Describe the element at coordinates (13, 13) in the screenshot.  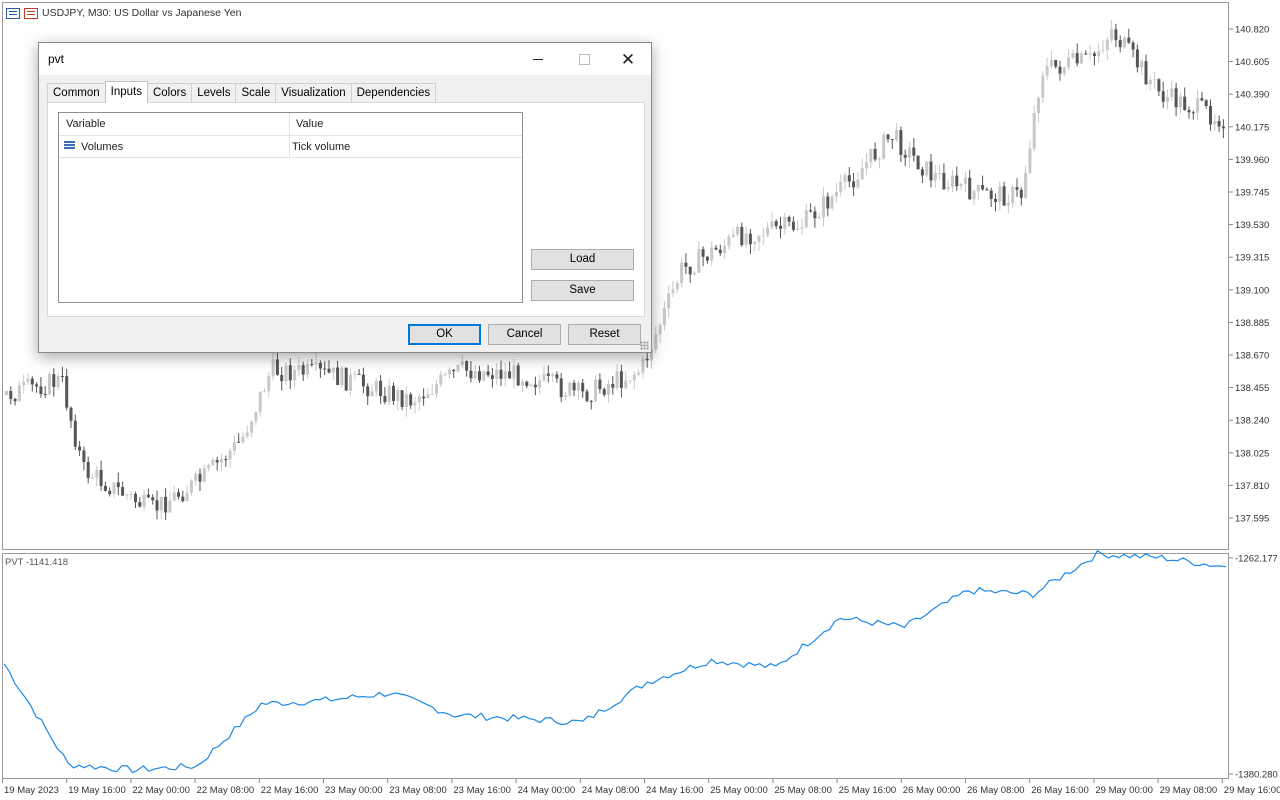
I see `chart-window-icon` at that location.